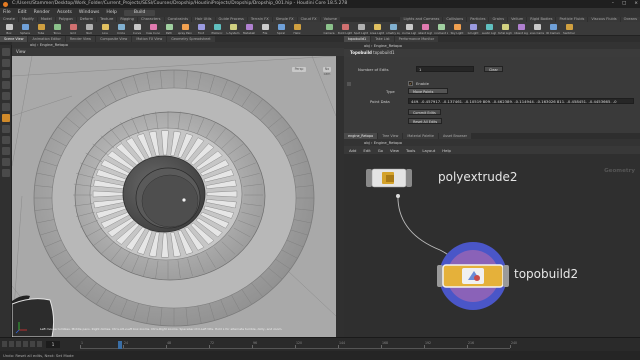 This screenshot has height=360, width=640. Describe the element at coordinates (473, 276) in the screenshot. I see `node-topobuild2` at that location.